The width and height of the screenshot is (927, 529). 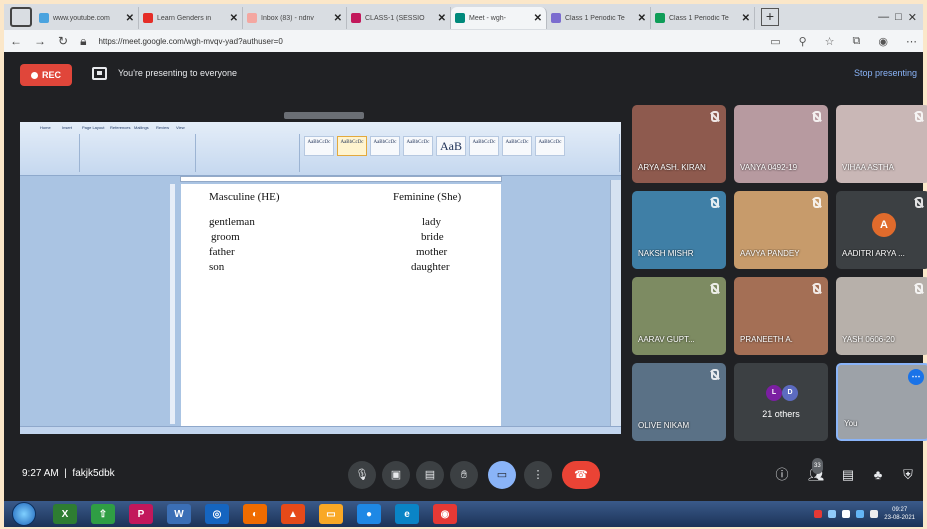 What do you see at coordinates (781, 230) in the screenshot?
I see `participant-tile: AAVYA PANDEY` at bounding box center [781, 230].